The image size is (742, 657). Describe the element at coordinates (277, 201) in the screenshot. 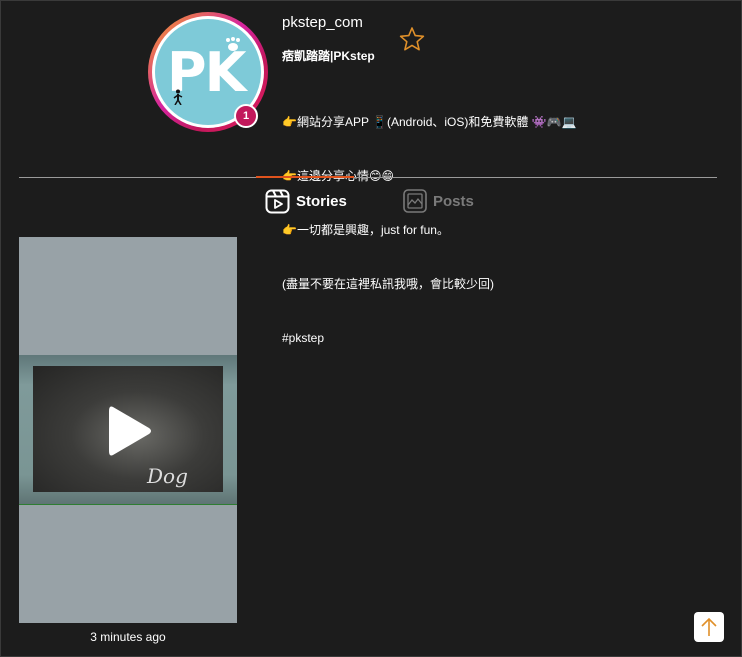

I see `reels-icon` at that location.